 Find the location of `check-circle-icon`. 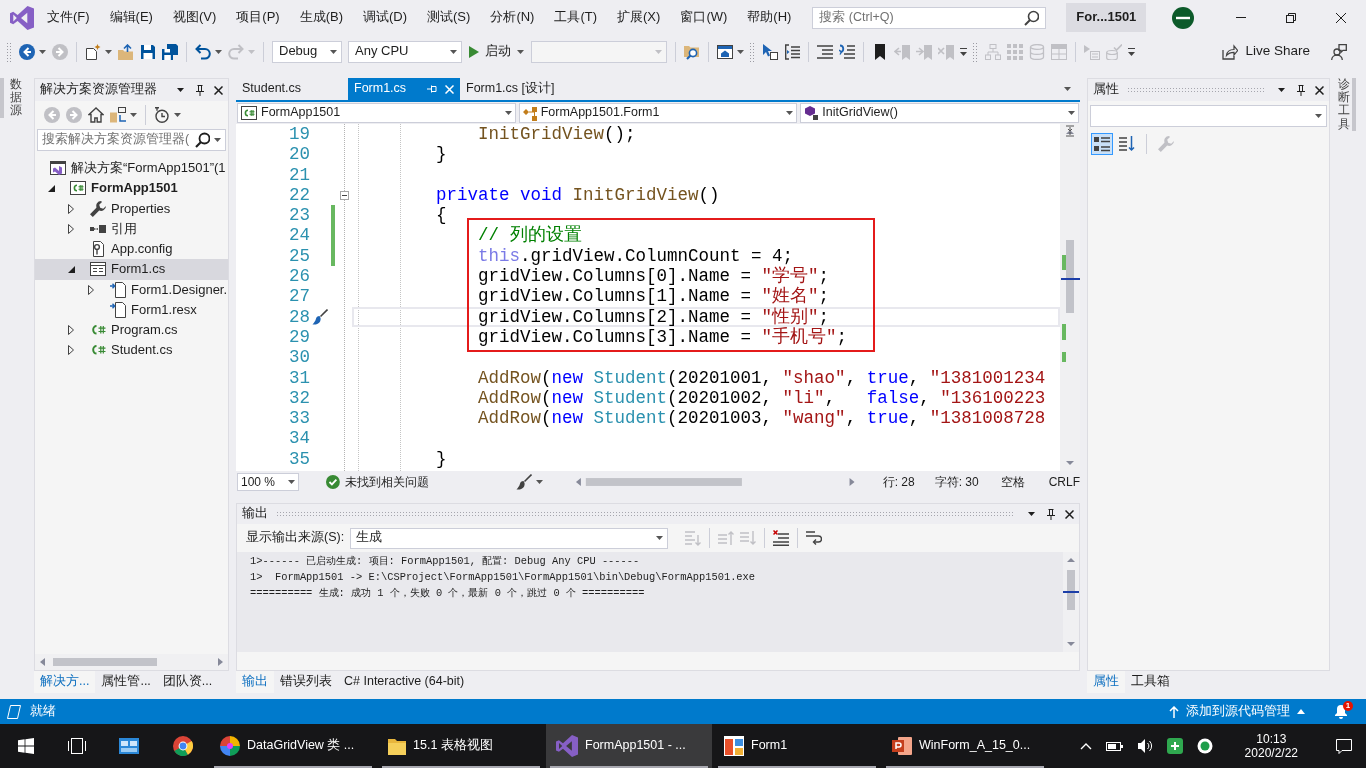

check-circle-icon is located at coordinates (333, 482).